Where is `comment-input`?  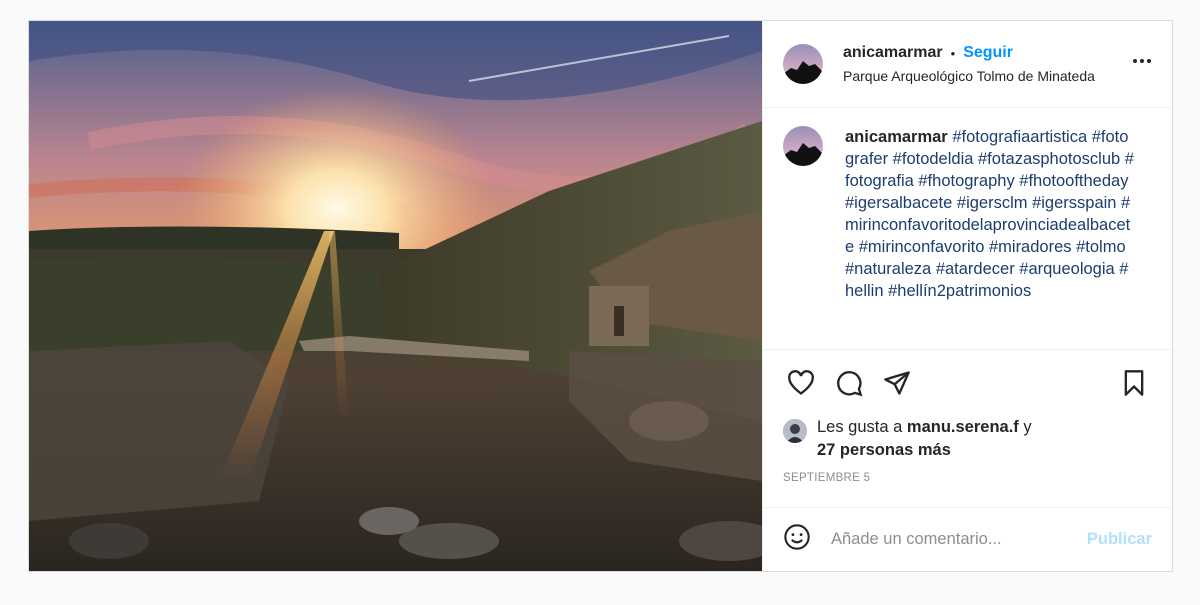 comment-input is located at coordinates (959, 539).